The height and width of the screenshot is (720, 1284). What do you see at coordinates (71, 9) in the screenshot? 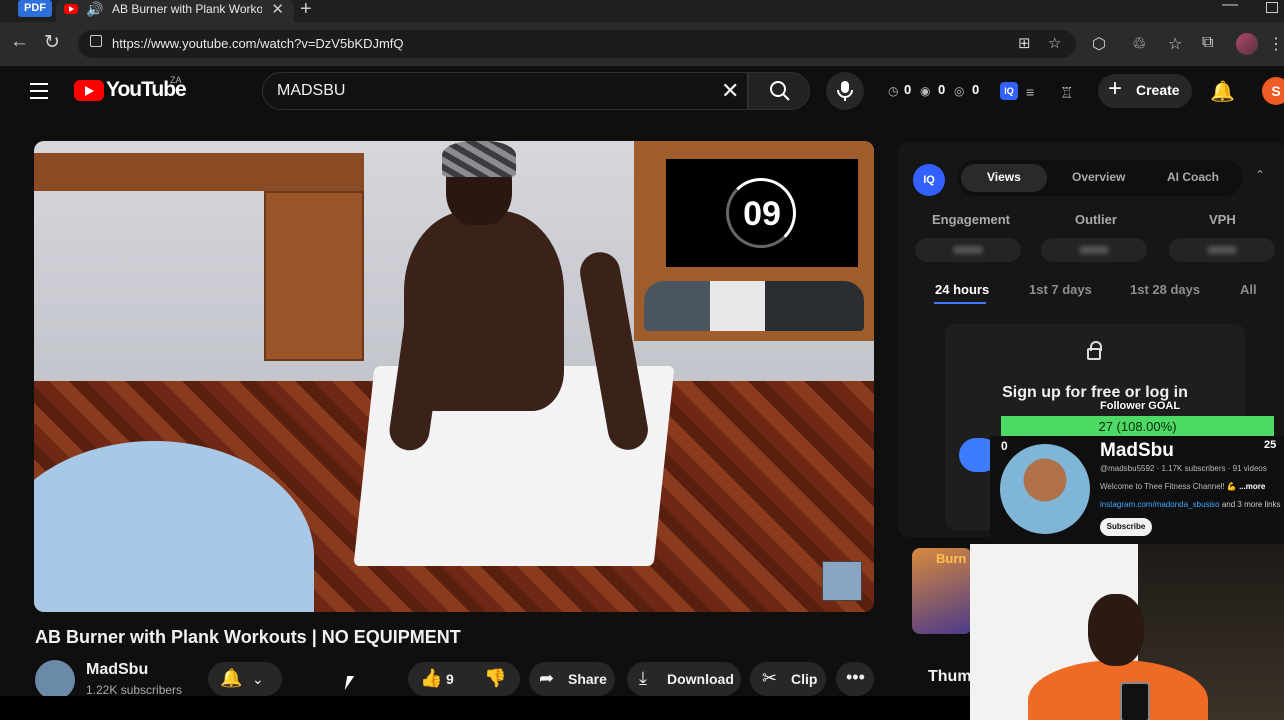
I see `youtube-favicon-icon` at bounding box center [71, 9].